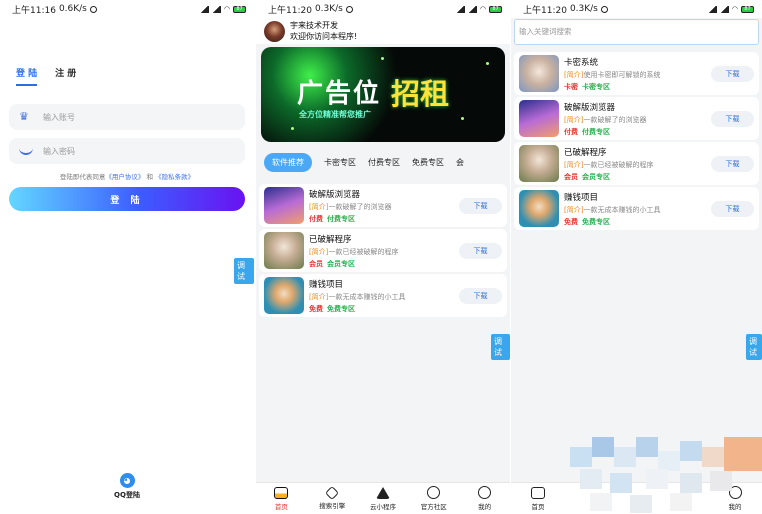 This screenshot has width=762, height=514. I want to click on home-icon, so click(538, 492).